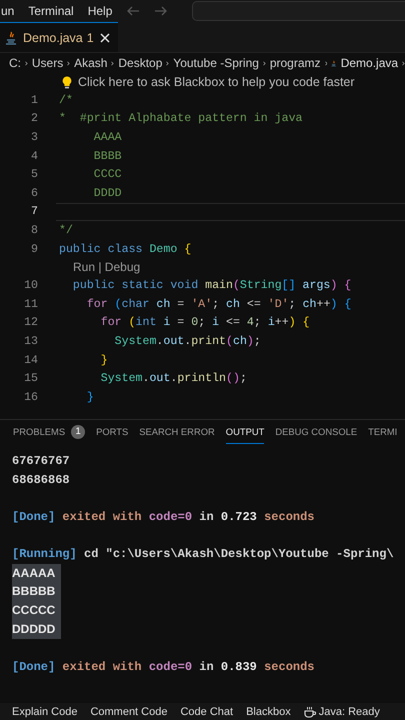 Image resolution: width=405 pixels, height=720 pixels. I want to click on panel-tab: PROBLEMS 1, so click(49, 432).